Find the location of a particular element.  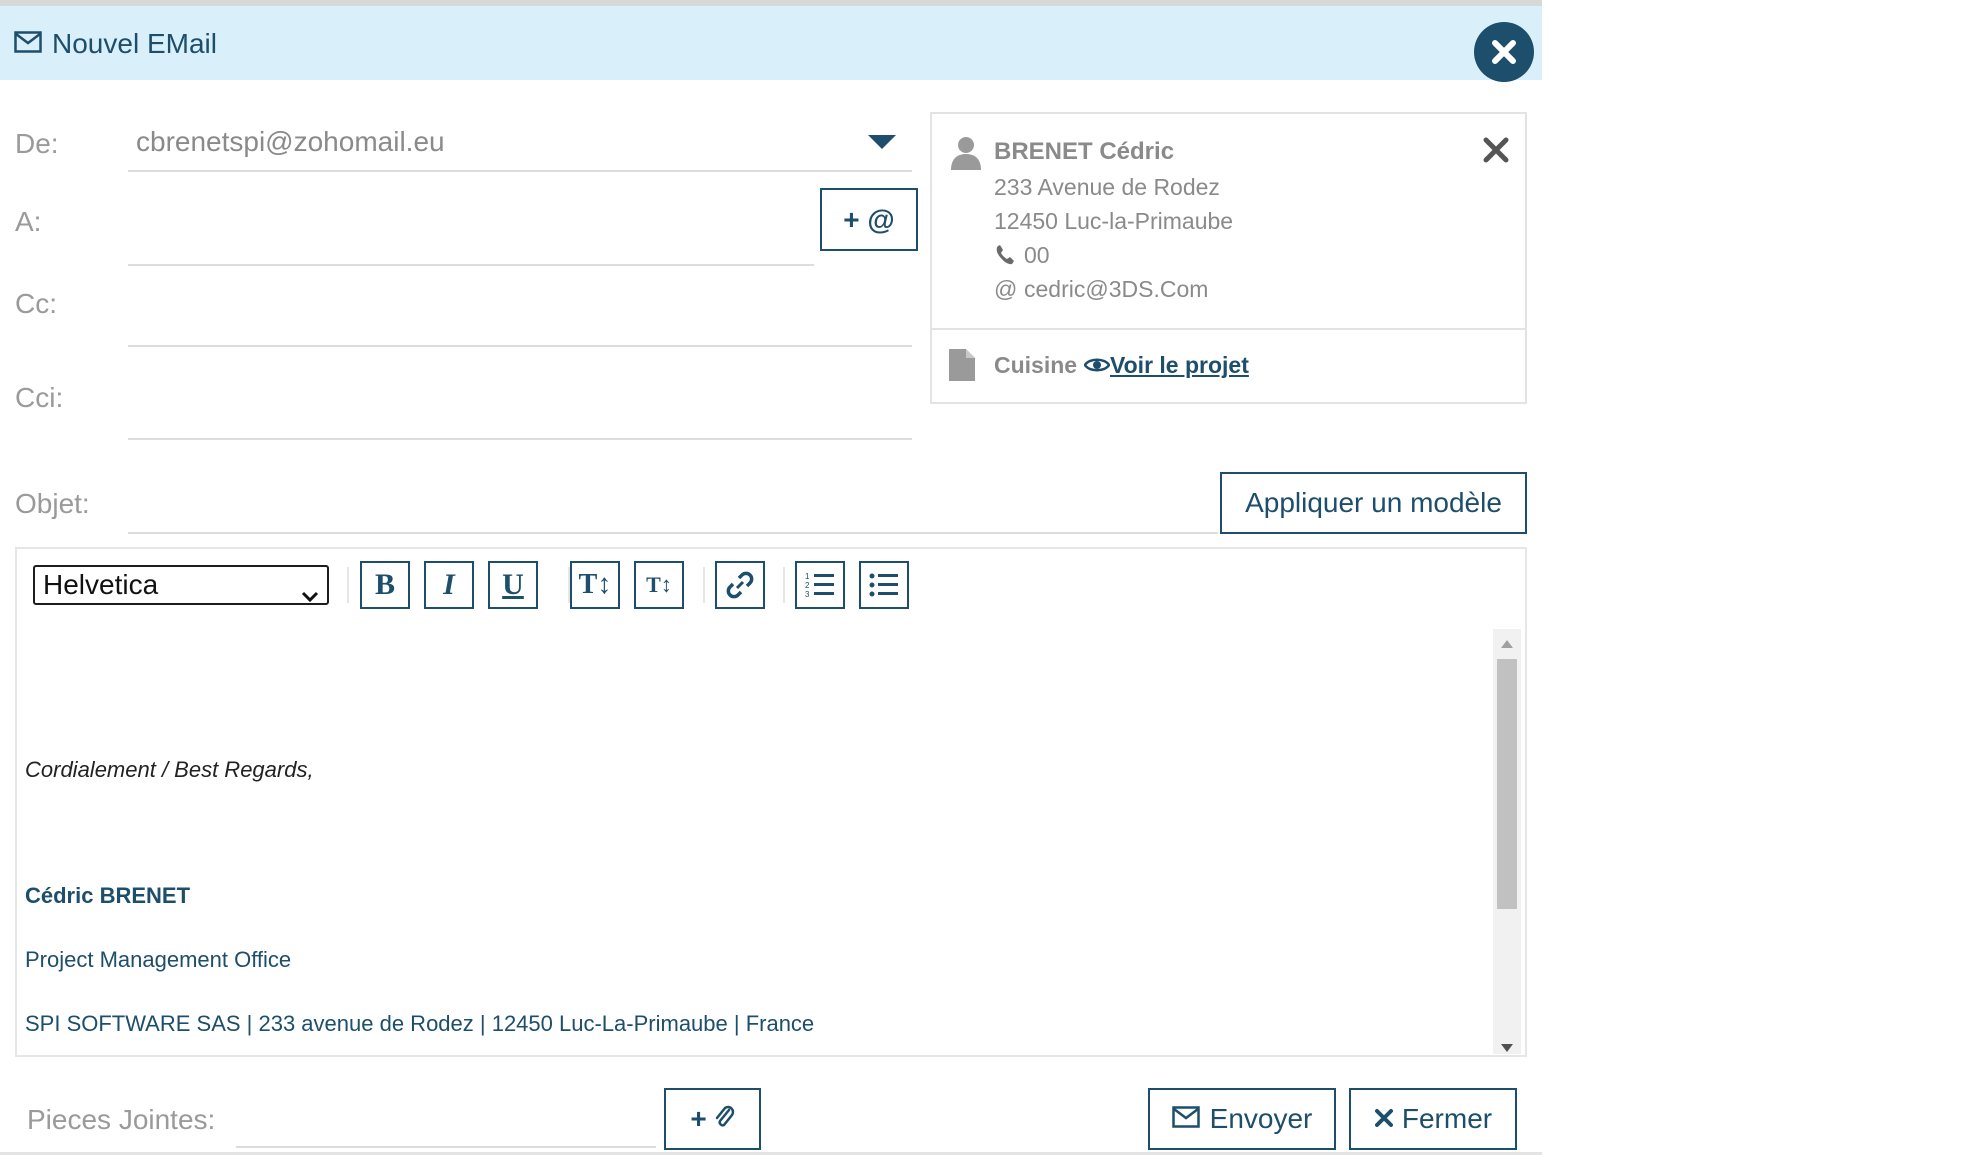

close-label: Fermer is located at coordinates (1447, 1118).